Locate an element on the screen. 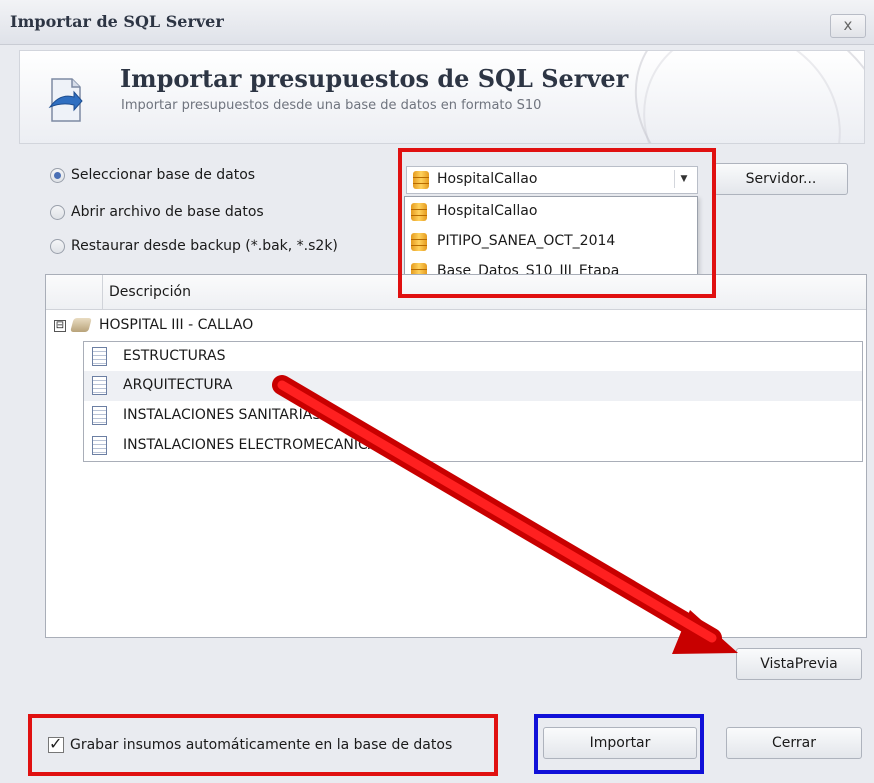  close-button: Cerrar is located at coordinates (794, 743).